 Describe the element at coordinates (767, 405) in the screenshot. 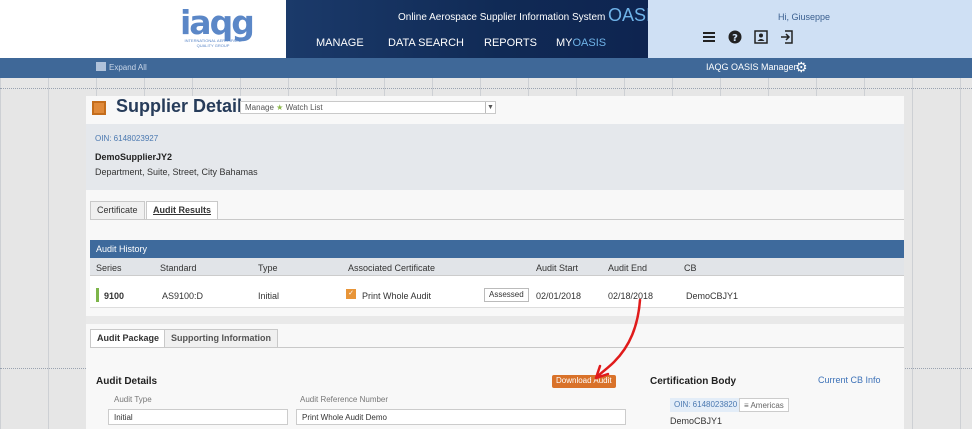

I see `cb-region-label: Americas` at that location.